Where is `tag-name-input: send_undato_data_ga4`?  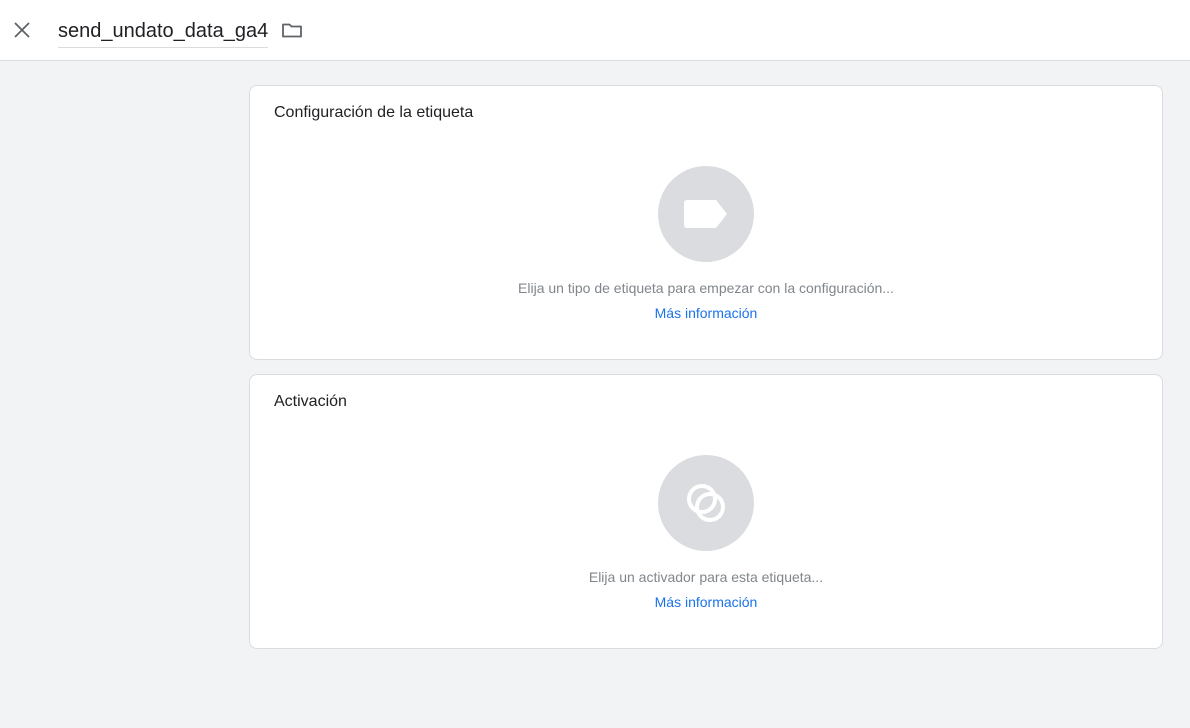 tag-name-input: send_undato_data_ga4 is located at coordinates (163, 32).